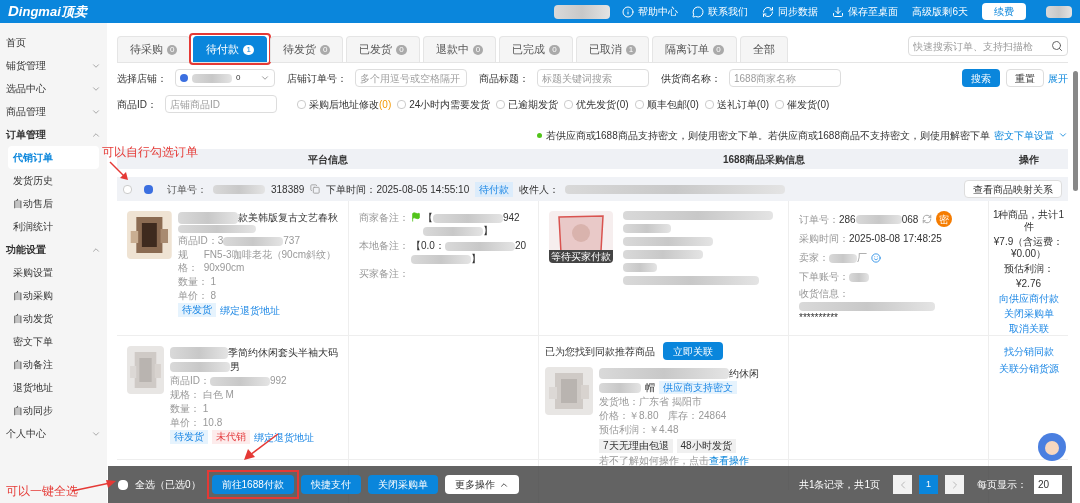 This screenshot has height=503, width=1080. What do you see at coordinates (833, 258) in the screenshot?
I see `seller-name: 卖家： 厂` at bounding box center [833, 258].